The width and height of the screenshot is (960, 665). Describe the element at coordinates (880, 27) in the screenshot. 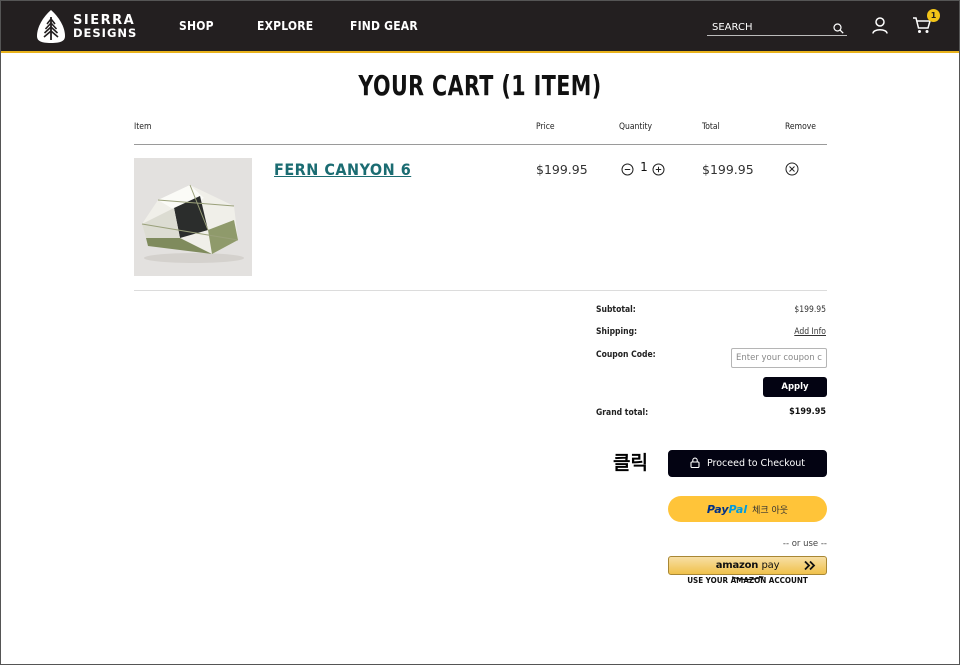

I see `user-icon` at that location.